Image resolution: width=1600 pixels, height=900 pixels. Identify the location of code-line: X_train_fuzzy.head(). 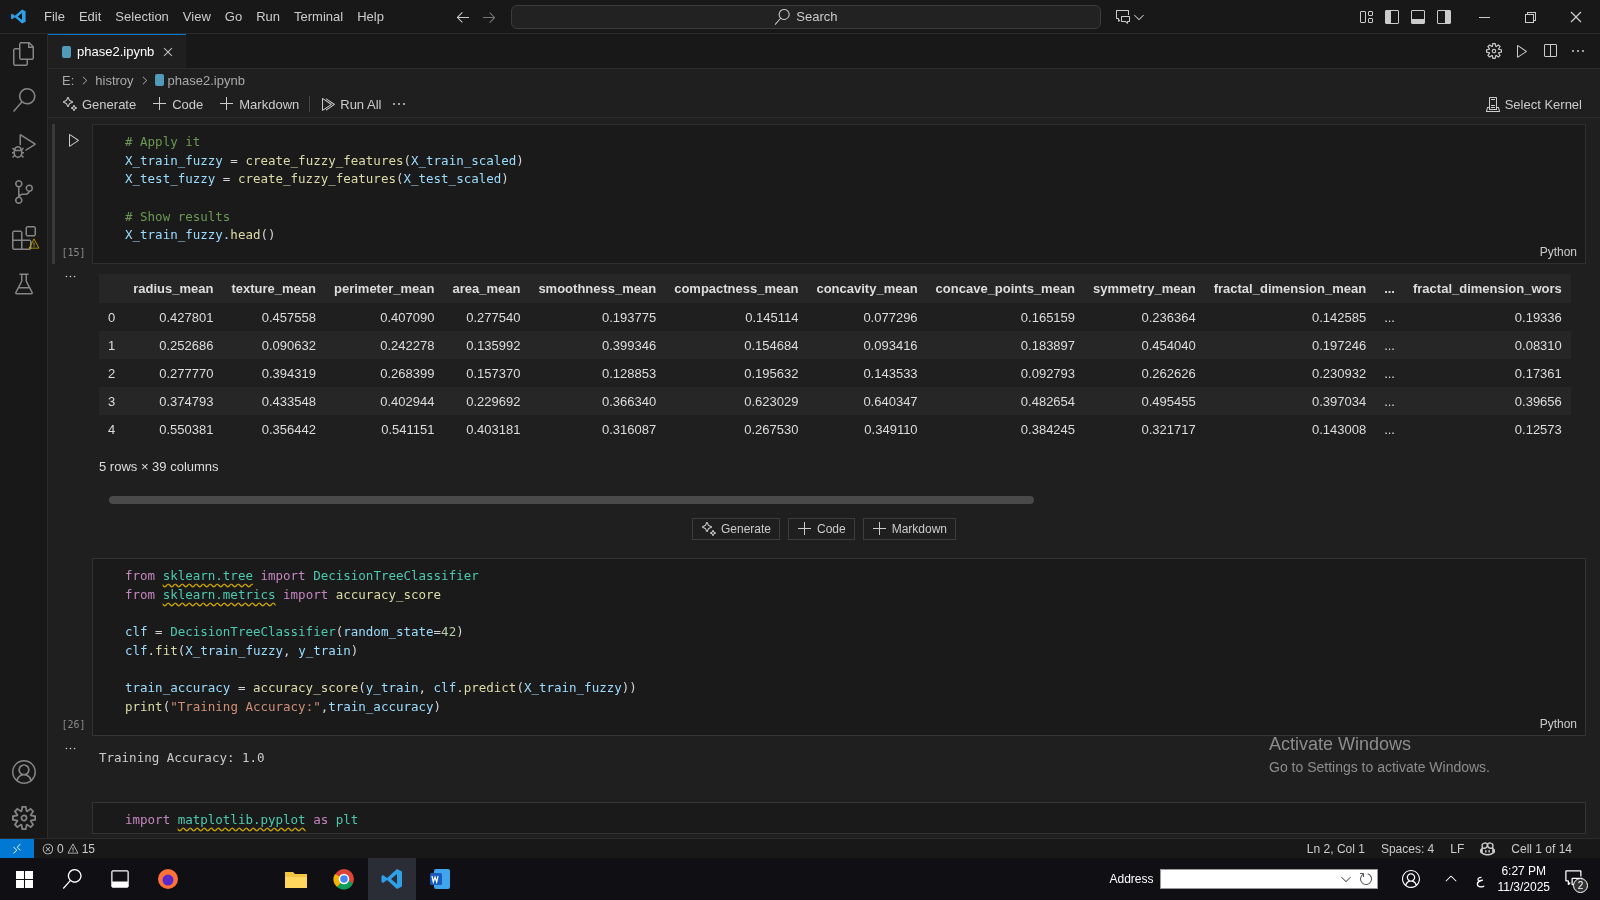
(200, 235).